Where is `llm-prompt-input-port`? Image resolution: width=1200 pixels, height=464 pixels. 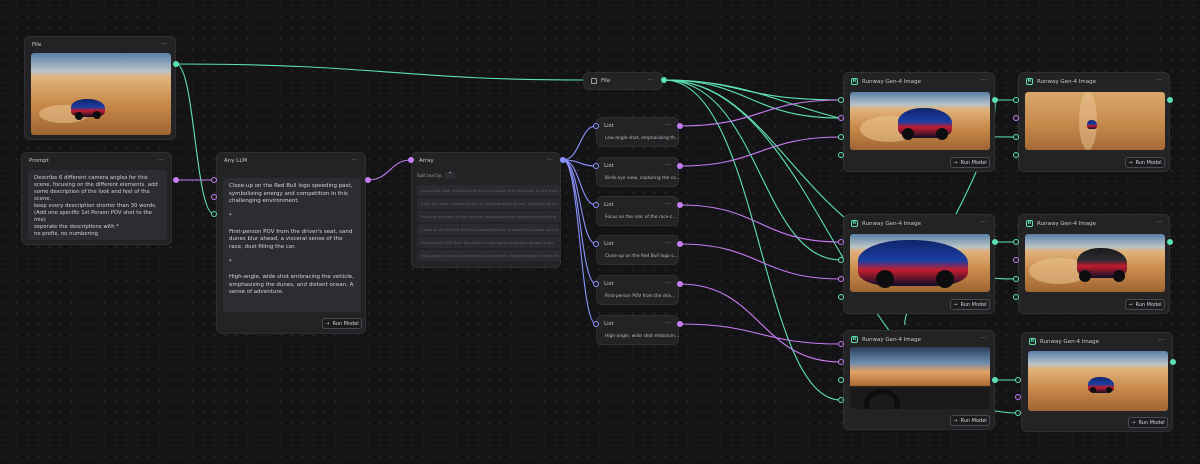 llm-prompt-input-port is located at coordinates (214, 180).